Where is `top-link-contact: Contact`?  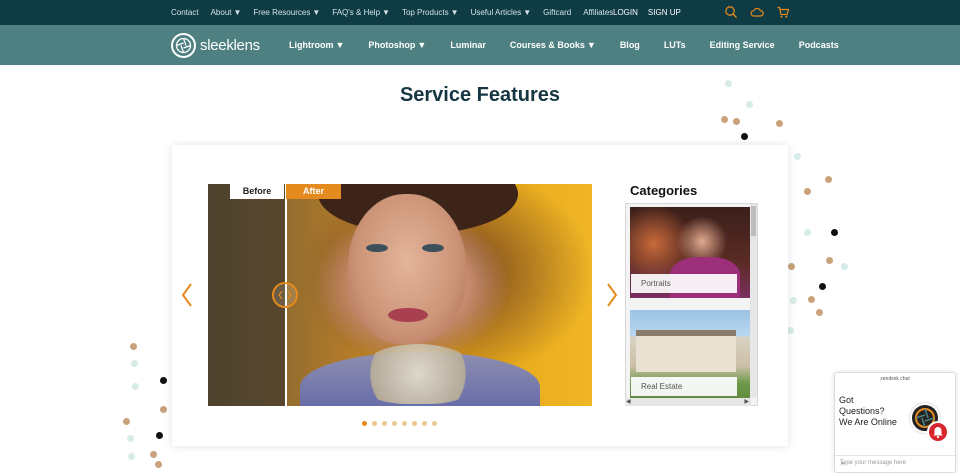 top-link-contact: Contact is located at coordinates (185, 12).